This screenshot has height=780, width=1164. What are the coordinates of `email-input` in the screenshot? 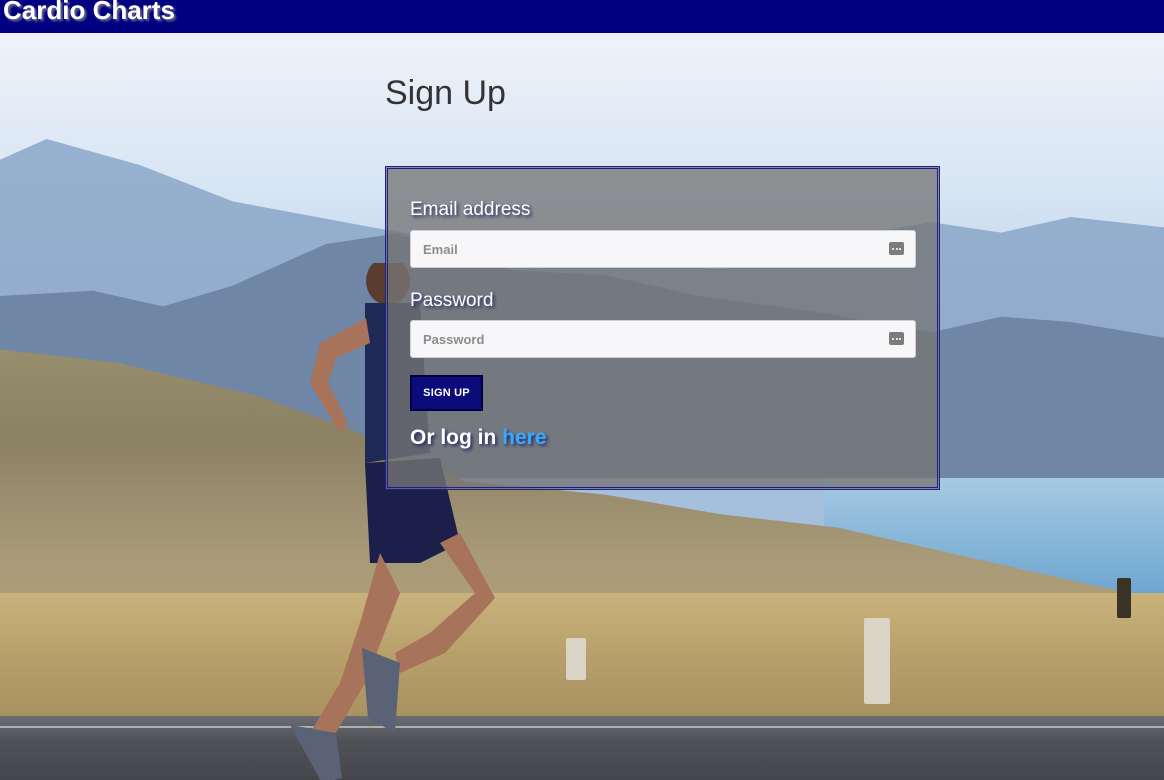 It's located at (663, 249).